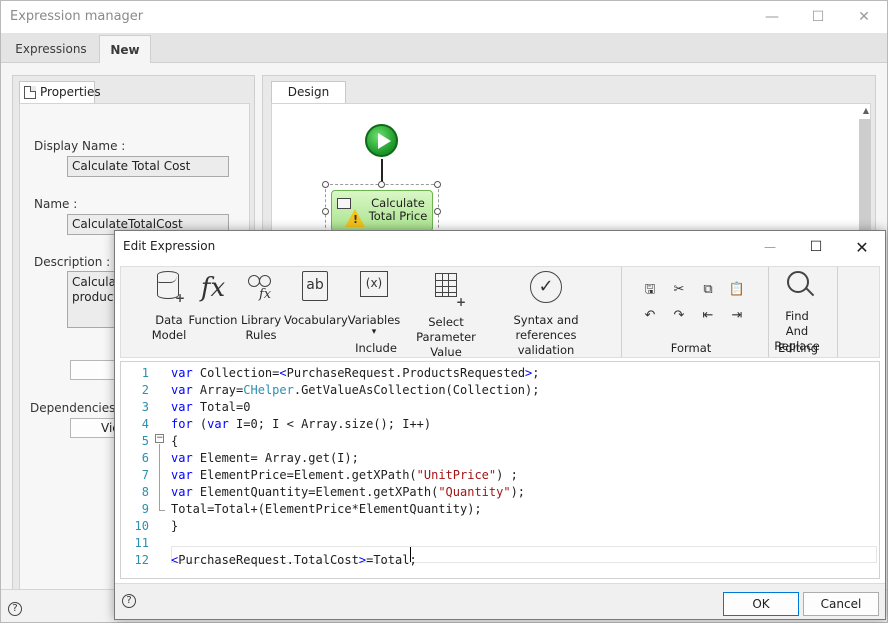 This screenshot has height=623, width=888. I want to click on properties-page-icon, so click(30, 92).